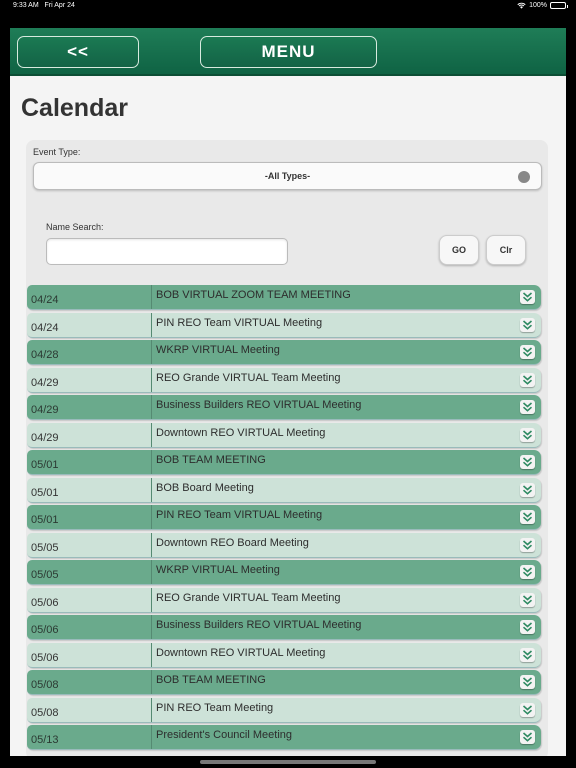 The width and height of the screenshot is (576, 768). I want to click on battery-icon, so click(559, 5).